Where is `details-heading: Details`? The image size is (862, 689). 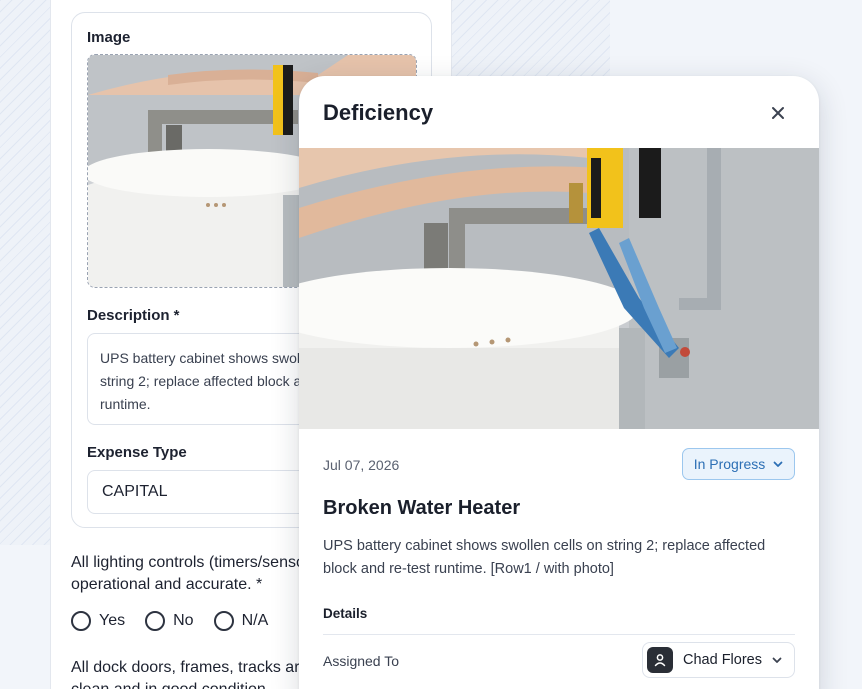
details-heading: Details is located at coordinates (345, 613).